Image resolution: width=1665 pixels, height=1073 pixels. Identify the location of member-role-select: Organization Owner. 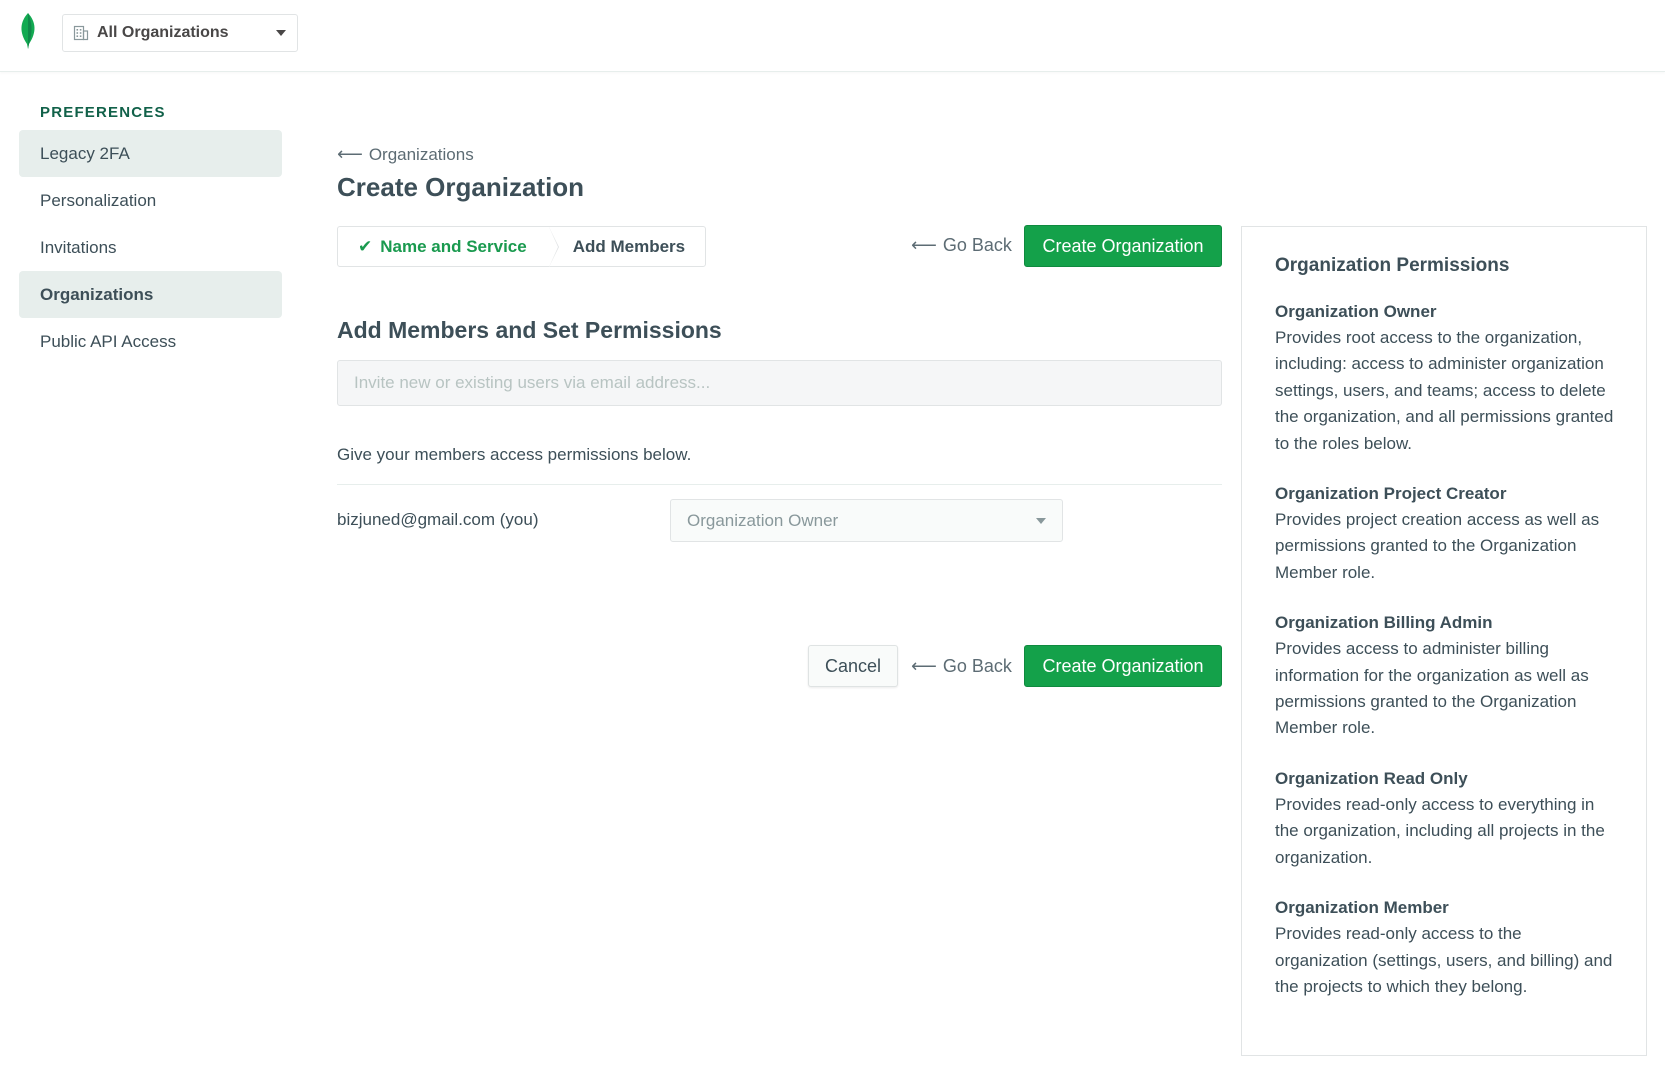
(866, 520).